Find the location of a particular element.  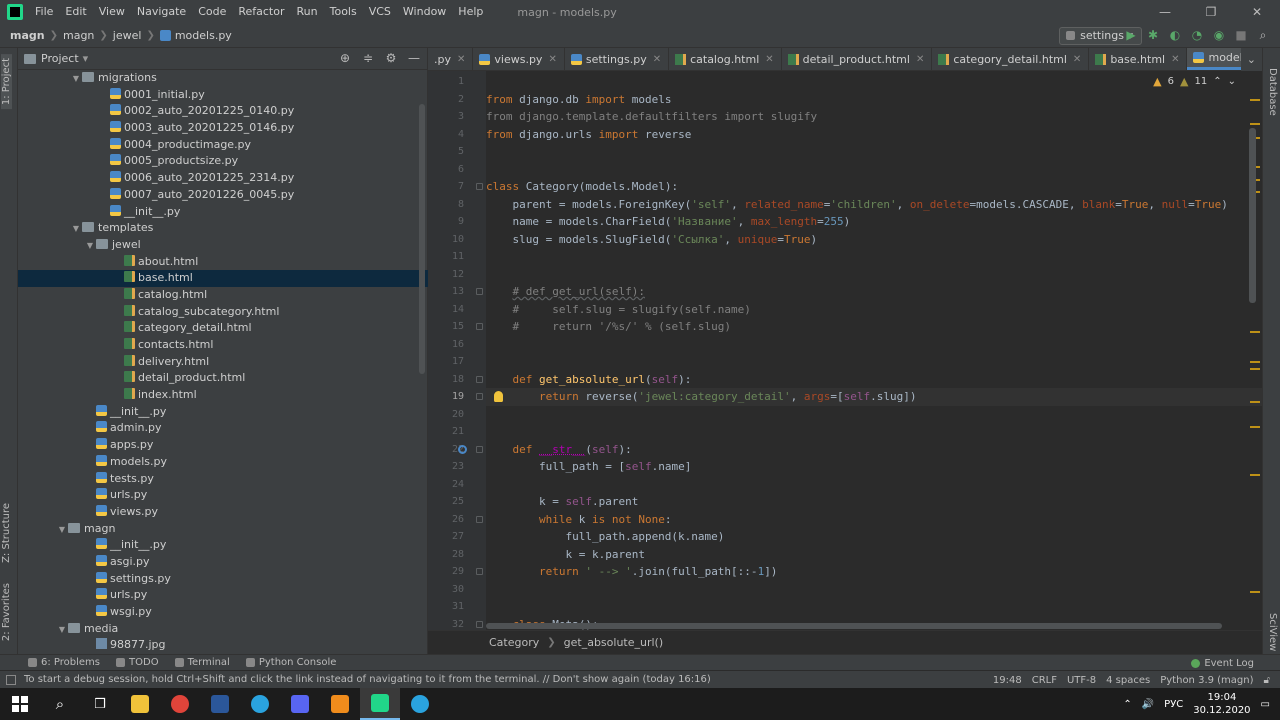

taskbar-task-view: ❒ is located at coordinates (100, 704).